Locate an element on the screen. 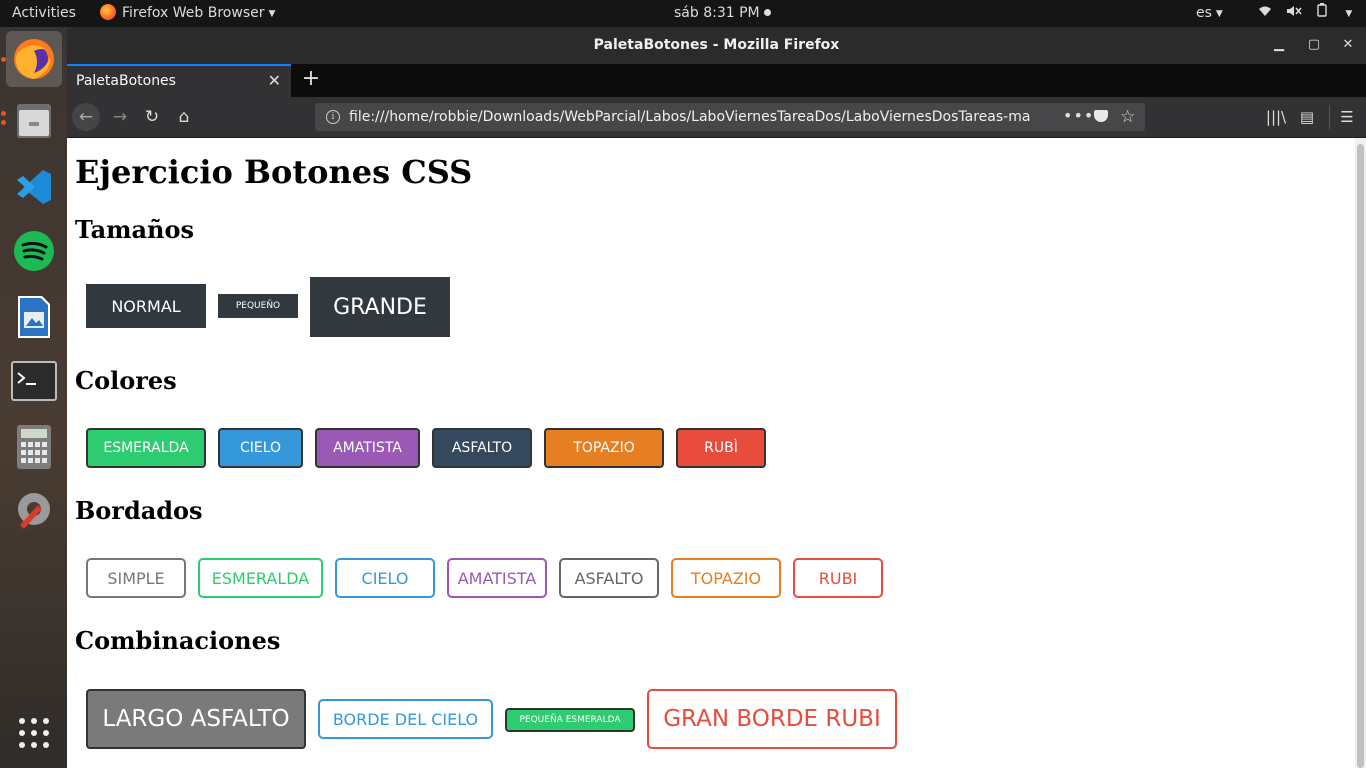 This screenshot has height=768, width=1366. dock-writer is located at coordinates (34, 317).